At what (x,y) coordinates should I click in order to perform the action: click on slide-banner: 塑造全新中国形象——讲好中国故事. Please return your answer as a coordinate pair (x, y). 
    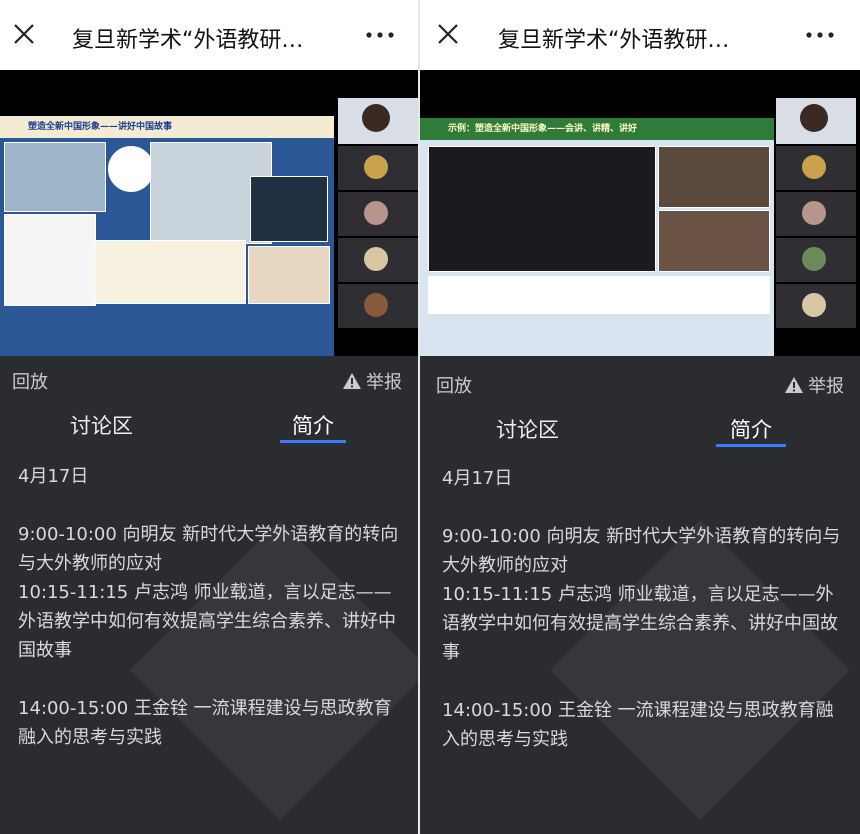
    Looking at the image, I should click on (167, 127).